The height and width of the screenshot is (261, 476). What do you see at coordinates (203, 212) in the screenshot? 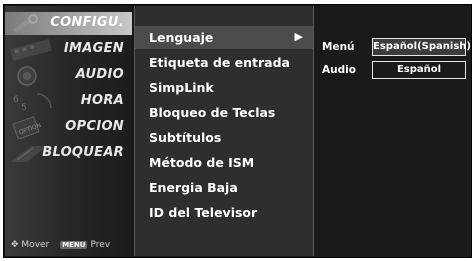
I see `menu-item-label: ID del Televisor` at bounding box center [203, 212].